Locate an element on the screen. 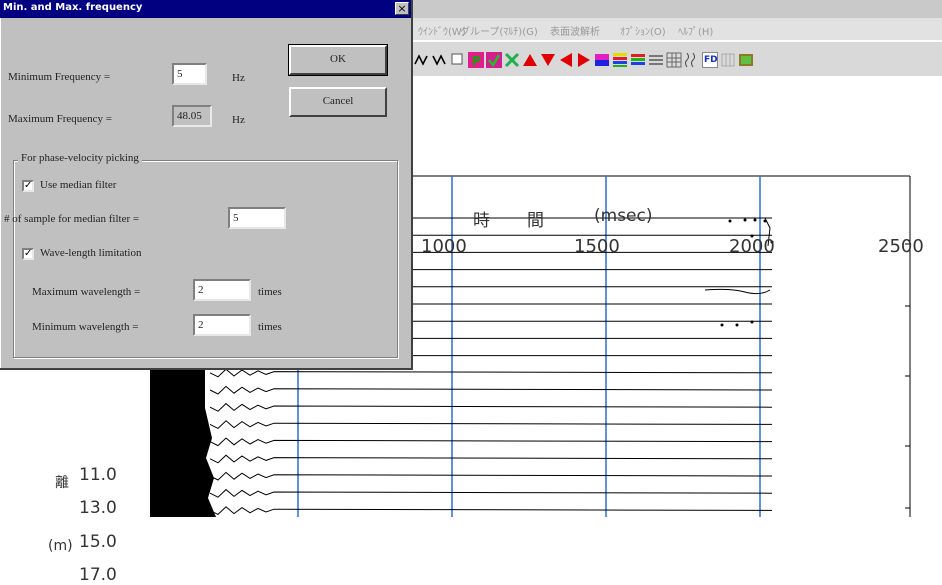  triangle-down-icon is located at coordinates (548, 60).